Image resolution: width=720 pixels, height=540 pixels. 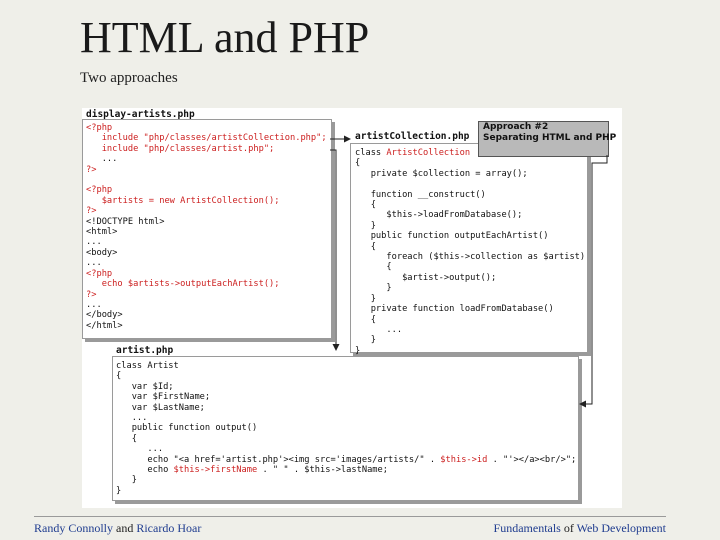 I want to click on footer-book-part2: Web Development, so click(x=621, y=528).